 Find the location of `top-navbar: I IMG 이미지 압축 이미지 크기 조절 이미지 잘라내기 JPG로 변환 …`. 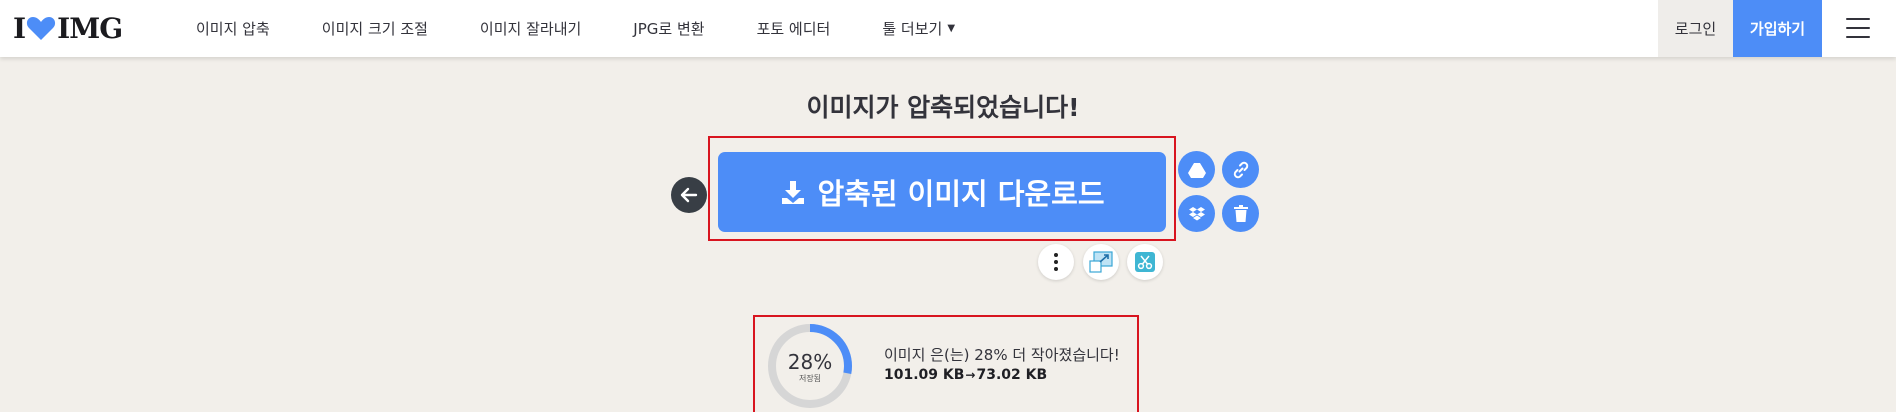

top-navbar: I IMG 이미지 압축 이미지 크기 조절 이미지 잘라내기 JPG로 변환 … is located at coordinates (948, 28).